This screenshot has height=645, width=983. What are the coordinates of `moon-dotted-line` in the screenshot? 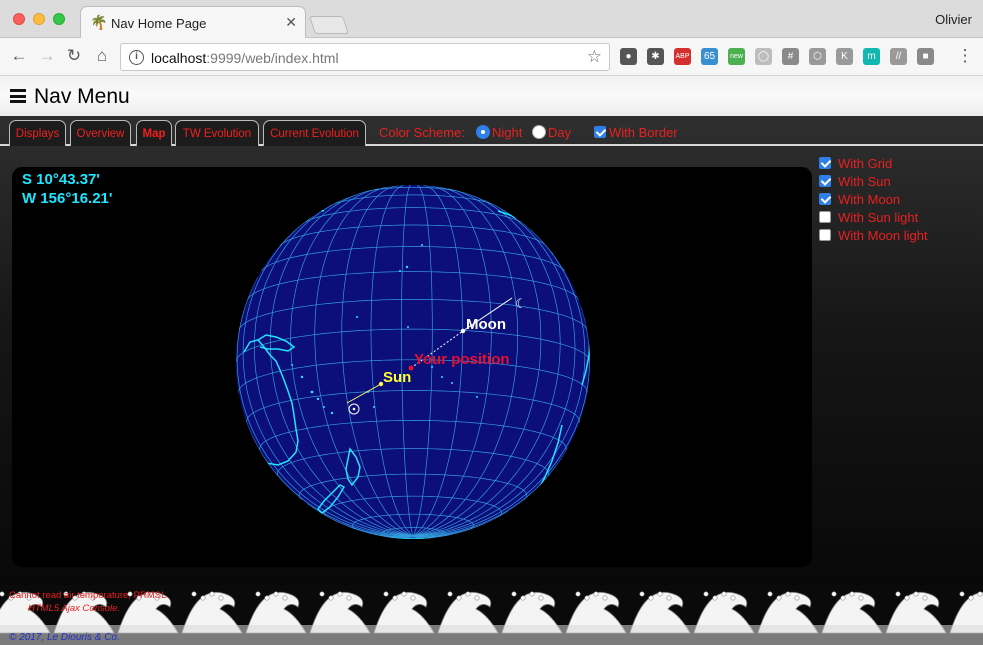 It's located at (437, 349).